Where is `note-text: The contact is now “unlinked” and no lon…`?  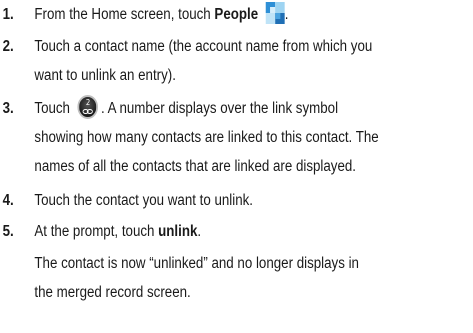
note-text: The contact is now “unlinked” and no lon… is located at coordinates (196, 278).